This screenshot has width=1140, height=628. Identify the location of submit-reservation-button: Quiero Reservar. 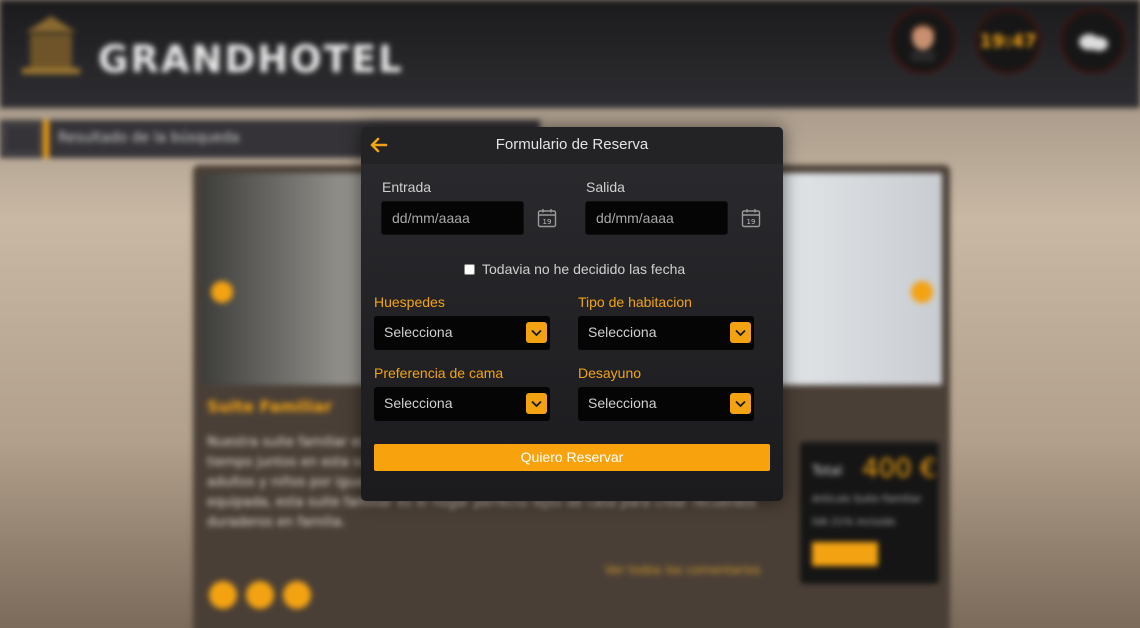
(572, 457).